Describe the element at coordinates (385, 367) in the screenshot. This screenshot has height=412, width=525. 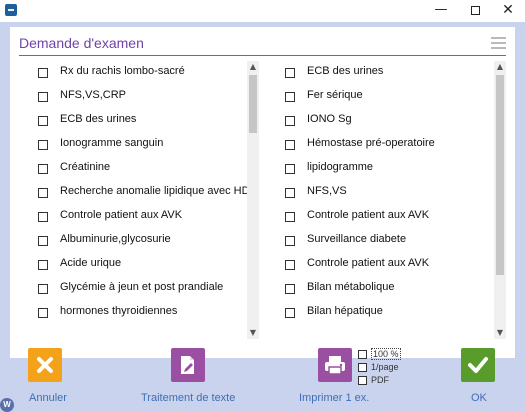
I see `option-label: 1/page` at that location.